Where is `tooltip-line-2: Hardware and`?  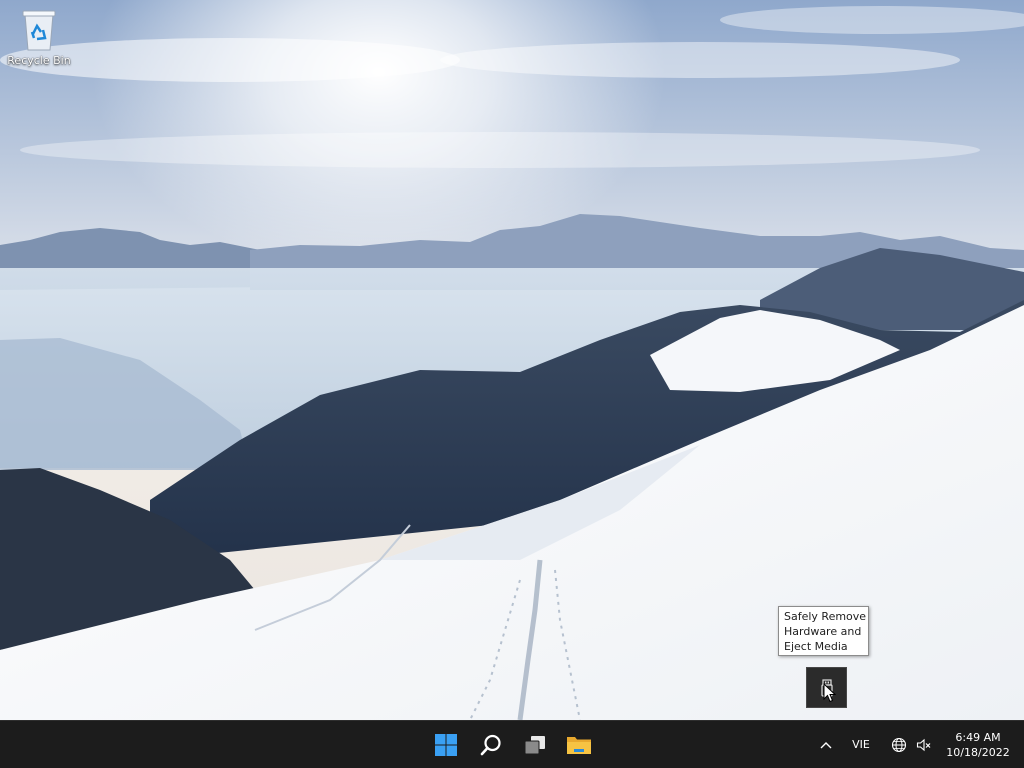 tooltip-line-2: Hardware and is located at coordinates (823, 631).